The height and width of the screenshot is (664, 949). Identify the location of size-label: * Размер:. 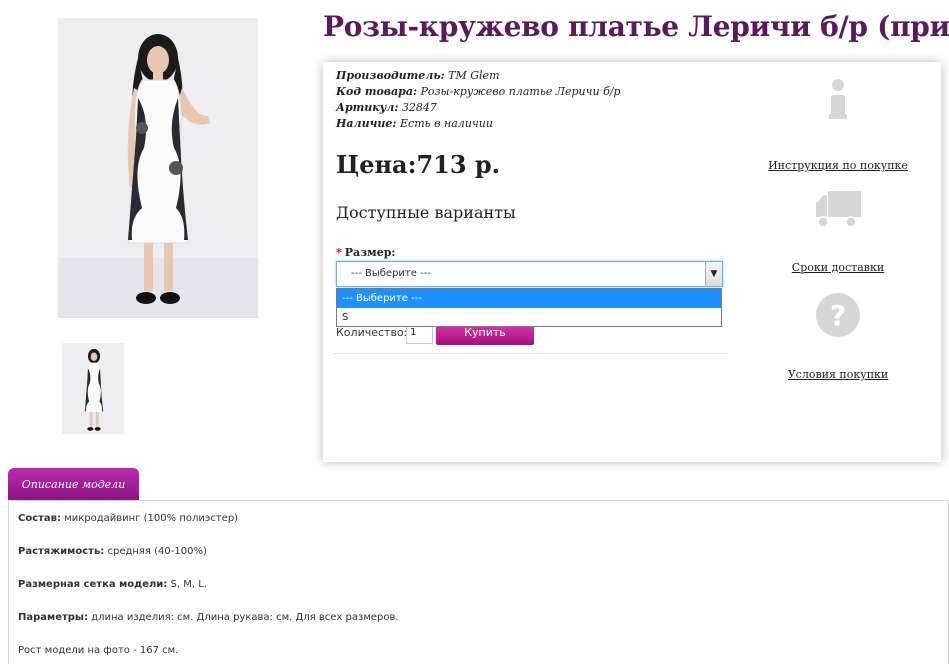
(366, 252).